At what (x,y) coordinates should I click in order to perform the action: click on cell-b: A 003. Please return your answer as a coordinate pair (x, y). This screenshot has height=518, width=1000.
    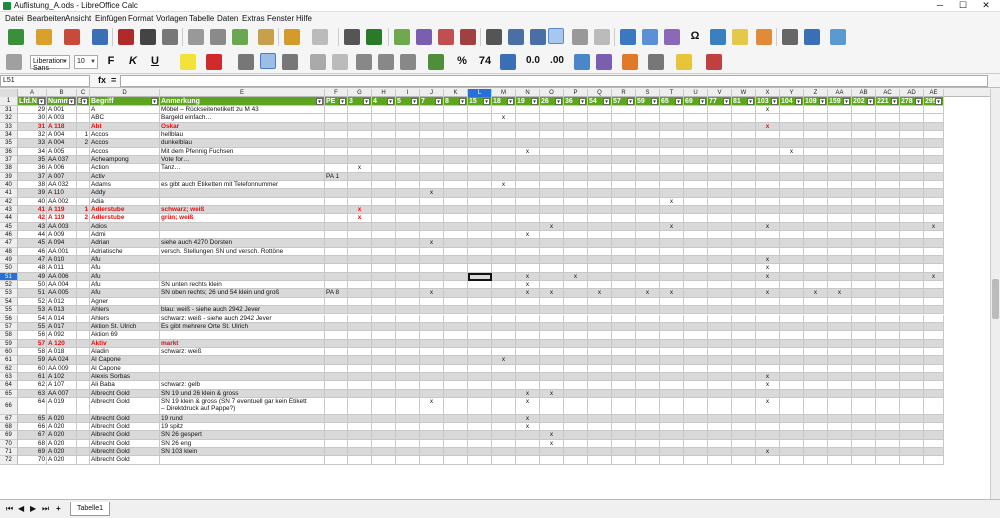
    Looking at the image, I should click on (62, 118).